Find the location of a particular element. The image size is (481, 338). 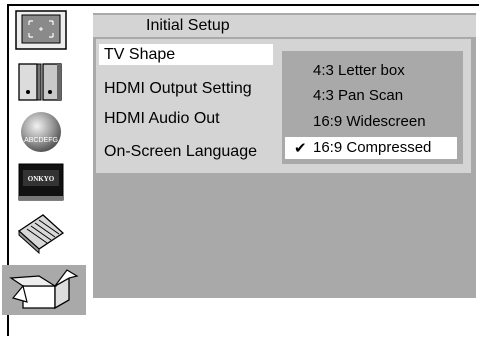

checkmark-icon: ✔ is located at coordinates (300, 148).